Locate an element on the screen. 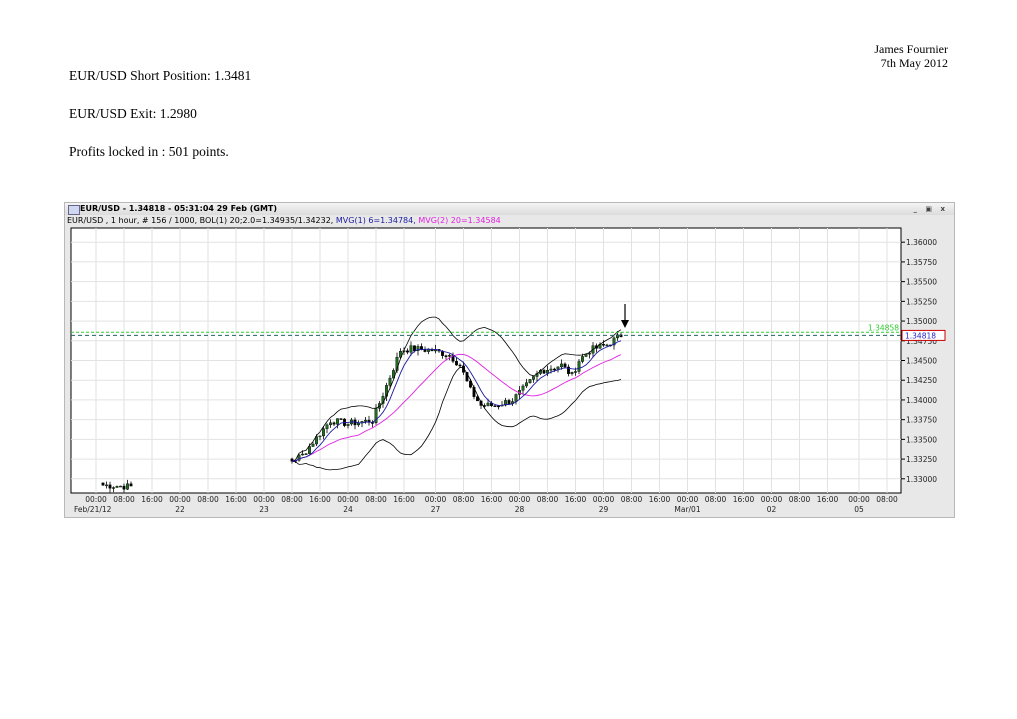 The height and width of the screenshot is (719, 1017). x-date-label: Mar/01 is located at coordinates (687, 509).